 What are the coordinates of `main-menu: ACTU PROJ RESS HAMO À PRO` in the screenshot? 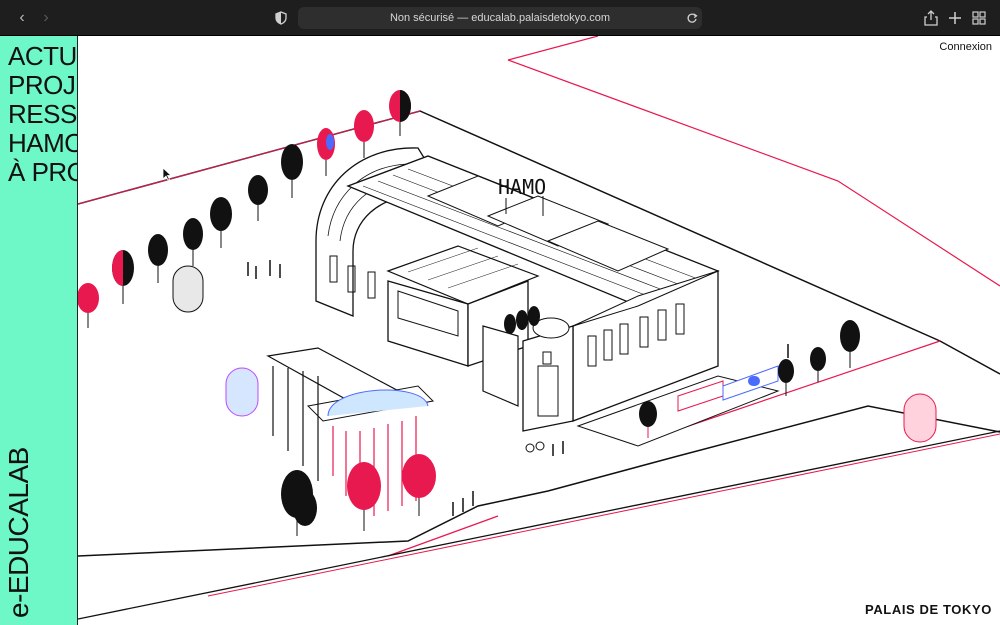 It's located at (42, 114).